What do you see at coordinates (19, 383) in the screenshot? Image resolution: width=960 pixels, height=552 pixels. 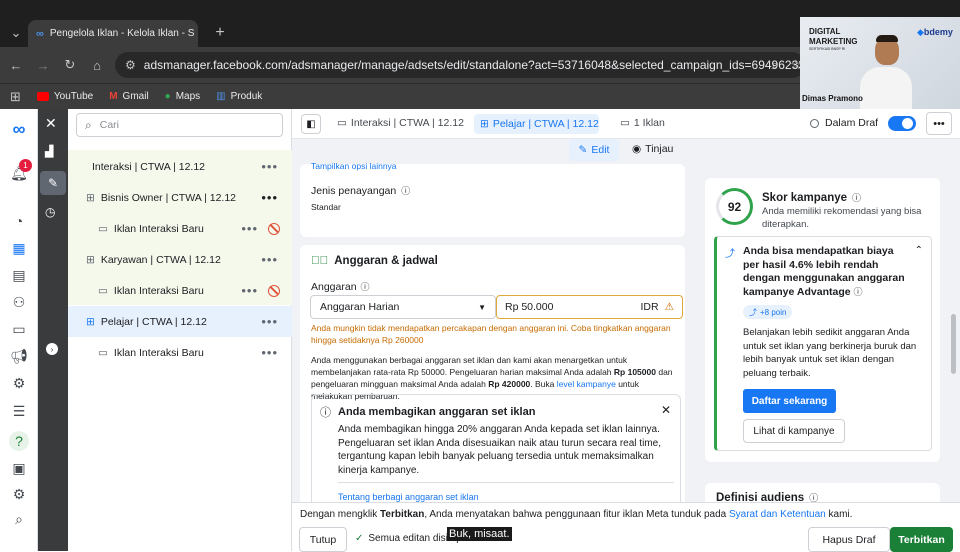 I see `business-tools-icon: ⚙` at bounding box center [19, 383].